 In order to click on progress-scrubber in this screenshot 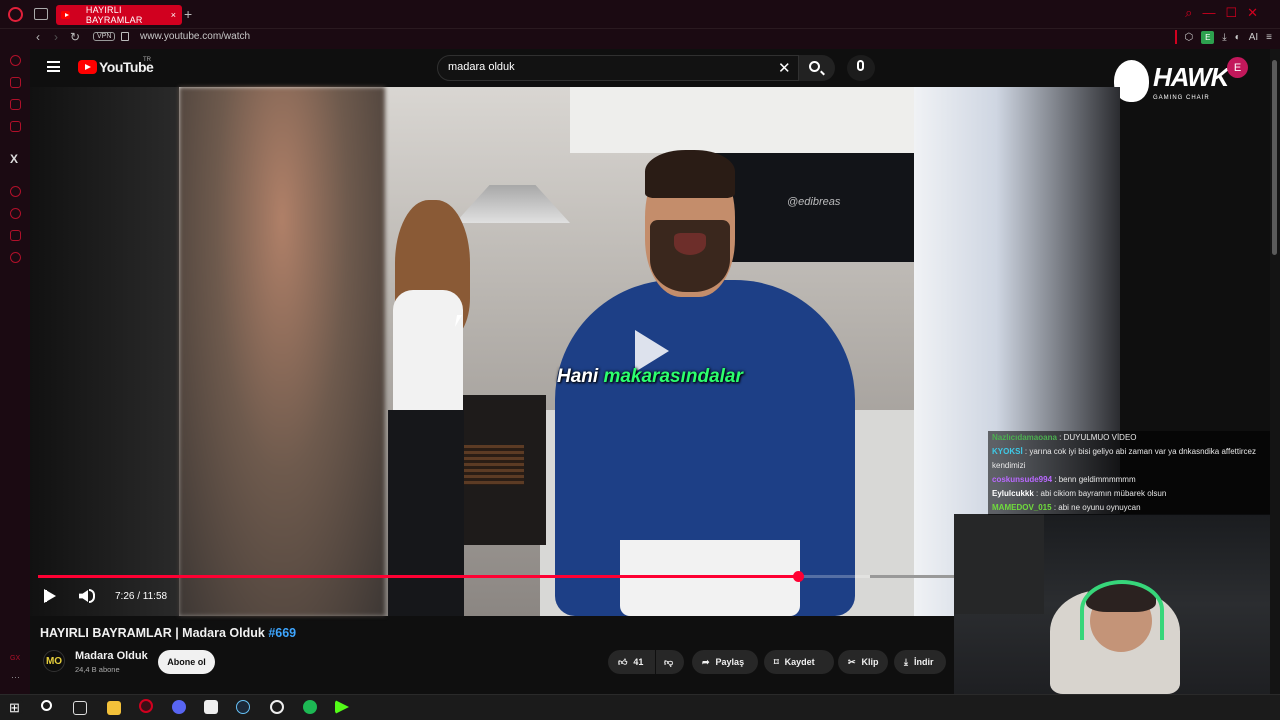, I will do `click(798, 576)`.